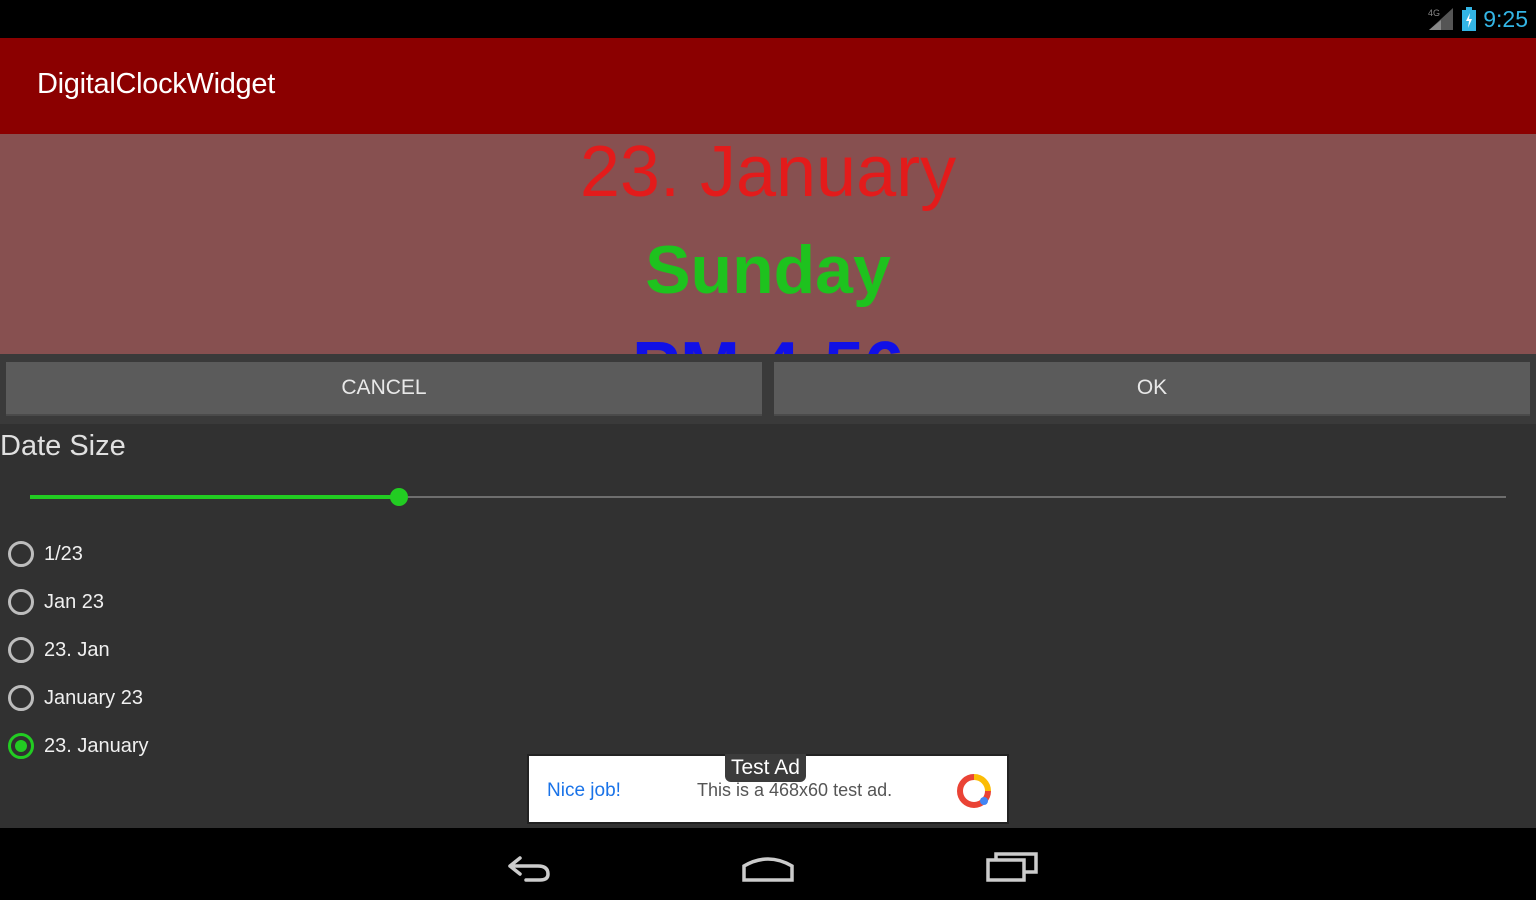  I want to click on date-format-options: 1/23 Jan 23 23. Jan January 23 23. January, so click(78, 650).